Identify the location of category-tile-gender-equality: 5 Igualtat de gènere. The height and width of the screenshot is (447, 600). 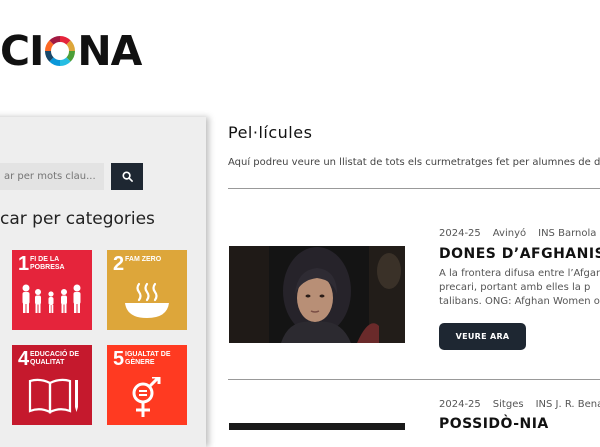
(147, 385).